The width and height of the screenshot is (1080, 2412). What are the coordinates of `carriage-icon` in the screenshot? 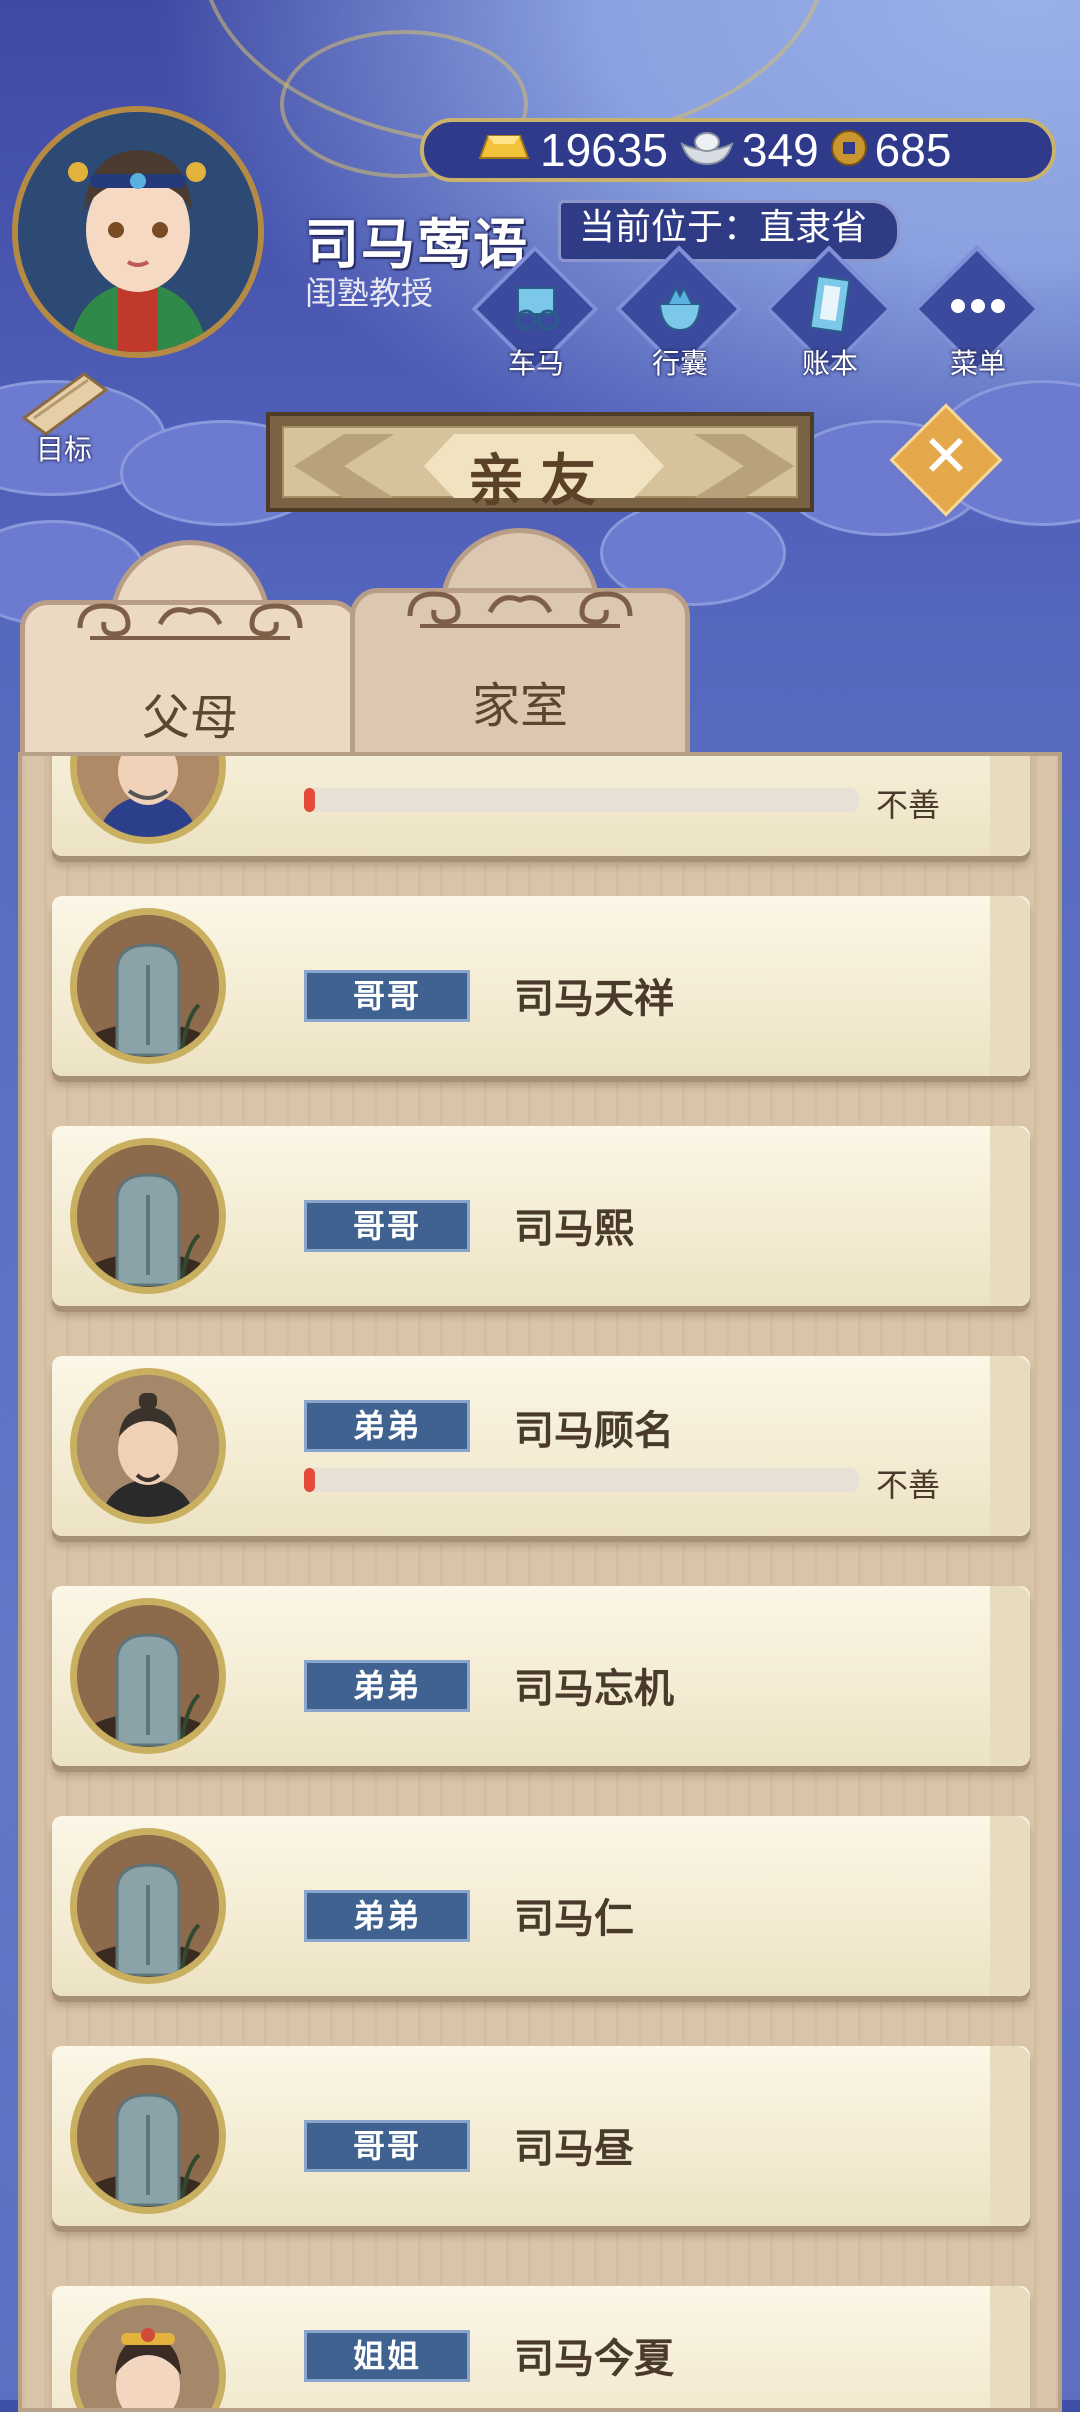 It's located at (537, 309).